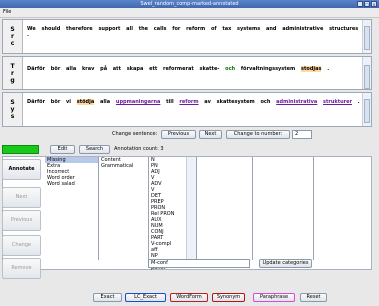 This screenshot has height=306, width=379. I want to click on maximize-icon: □, so click(367, 4).